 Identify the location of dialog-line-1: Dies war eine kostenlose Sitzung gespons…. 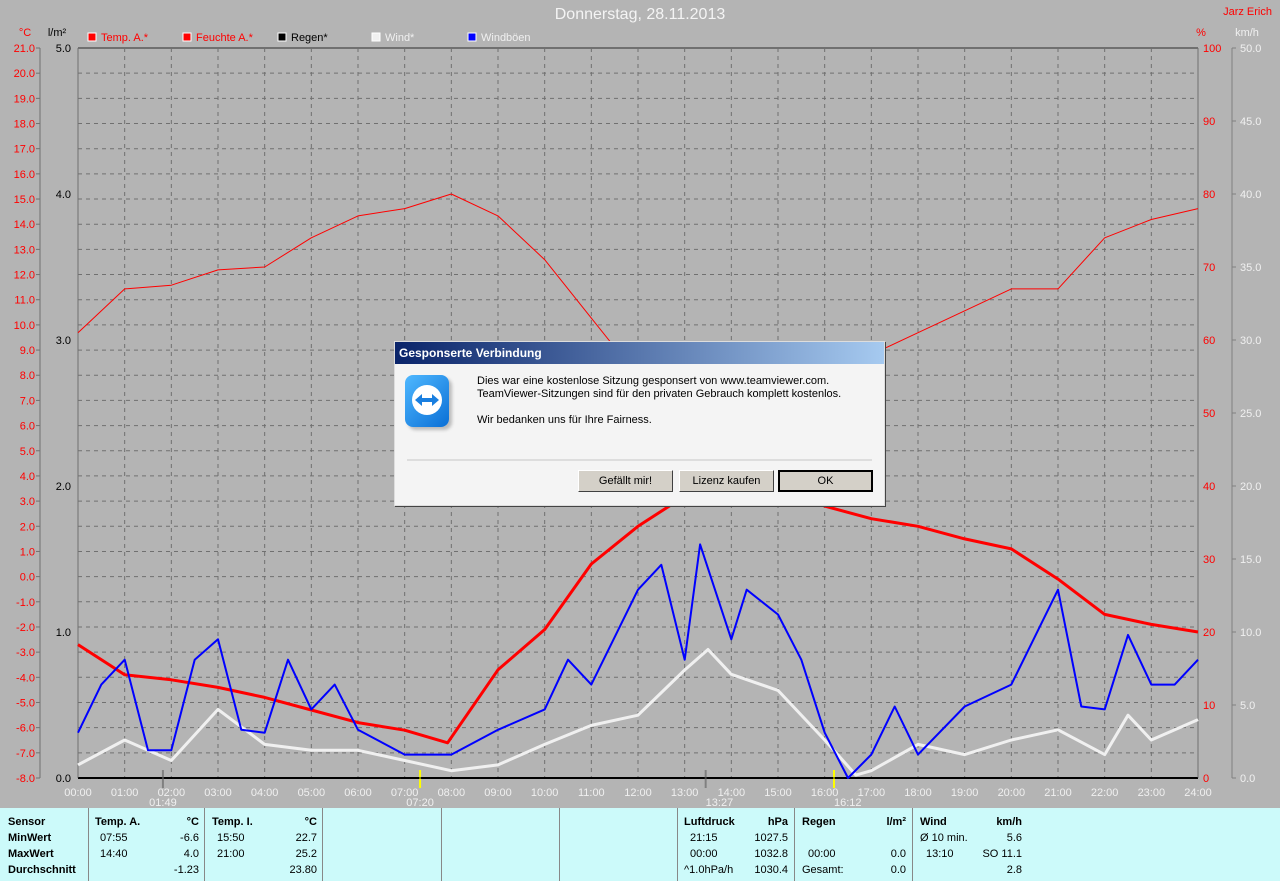
(653, 381).